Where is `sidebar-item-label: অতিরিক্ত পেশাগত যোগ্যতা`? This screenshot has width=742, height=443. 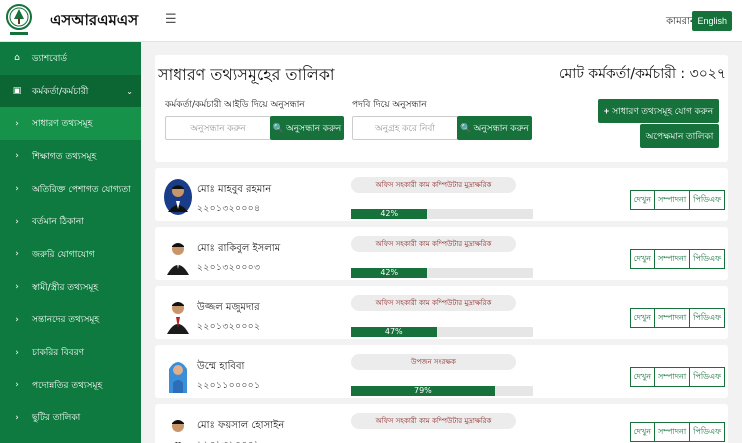
sidebar-item-label: অতিরিক্ত পেশাগত যোগ্যতা is located at coordinates (81, 189).